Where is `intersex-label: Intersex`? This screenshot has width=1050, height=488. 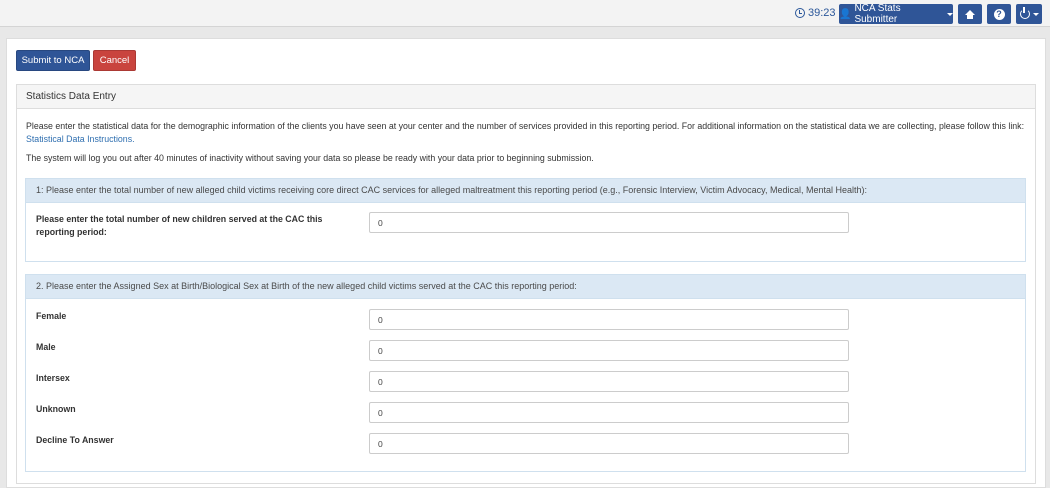
intersex-label: Intersex is located at coordinates (53, 378).